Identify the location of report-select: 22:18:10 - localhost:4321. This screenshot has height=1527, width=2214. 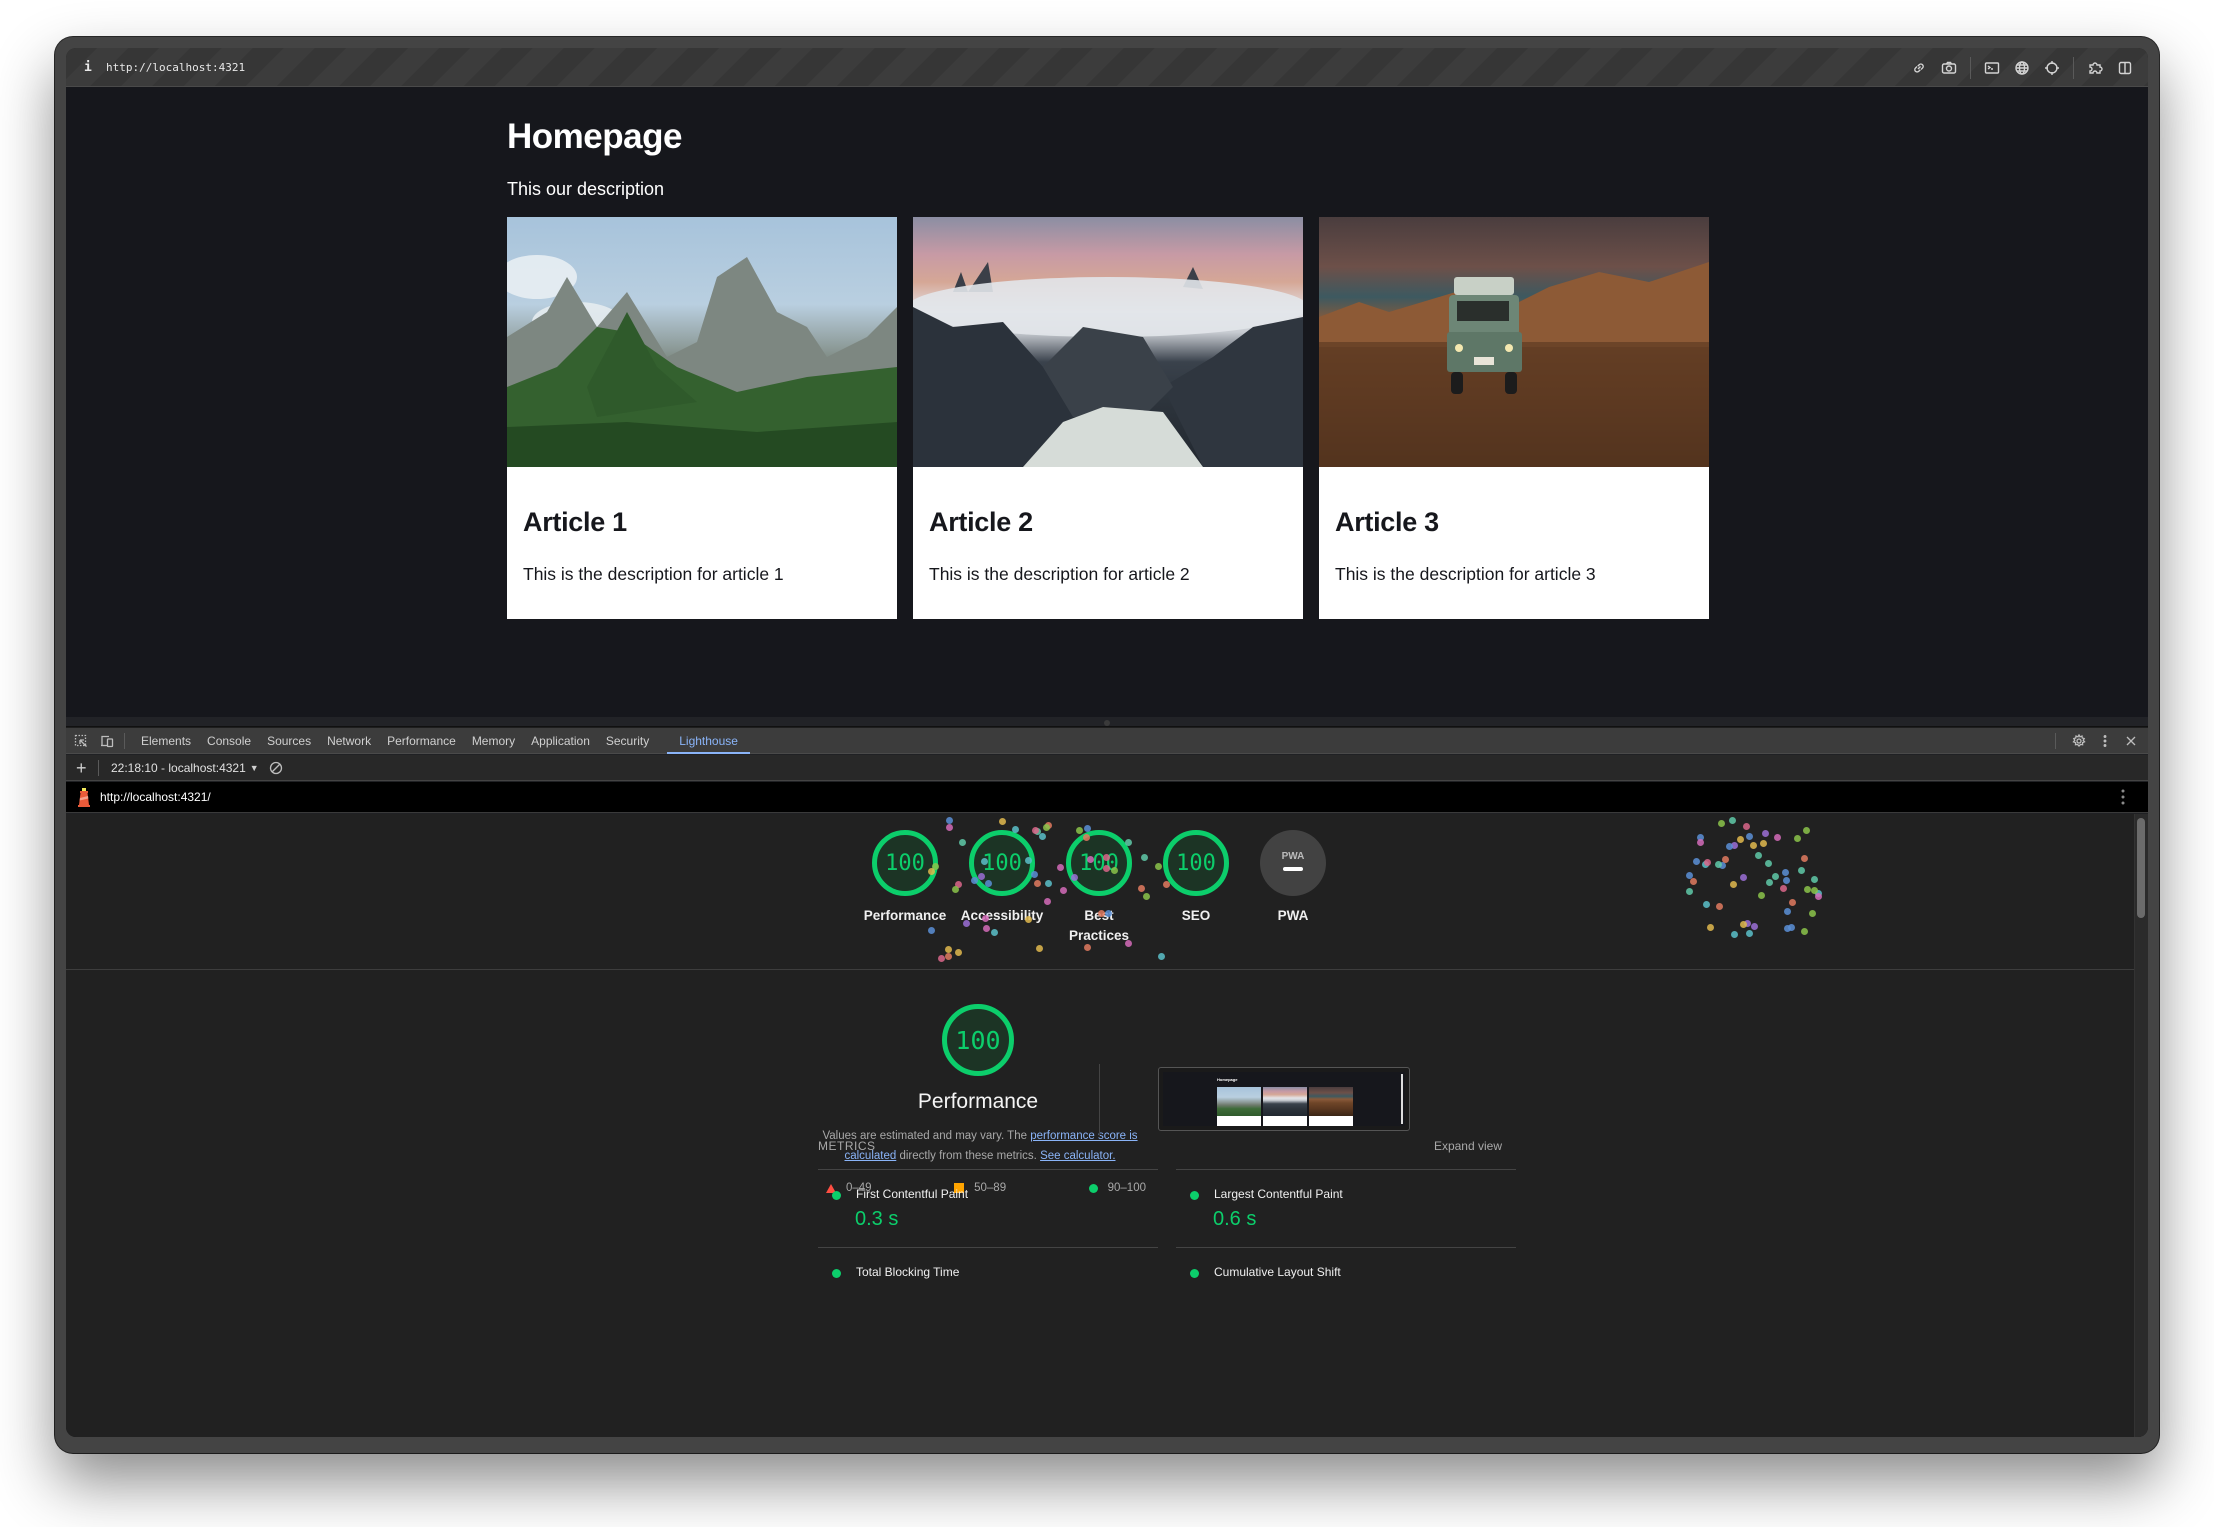
(178, 768).